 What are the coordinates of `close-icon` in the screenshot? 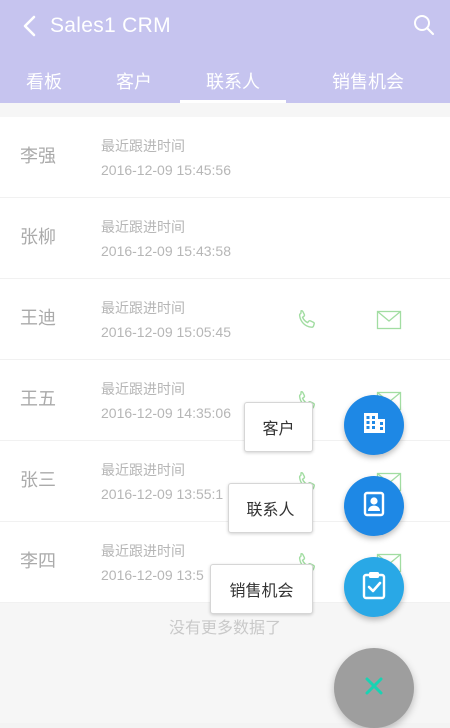 It's located at (374, 688).